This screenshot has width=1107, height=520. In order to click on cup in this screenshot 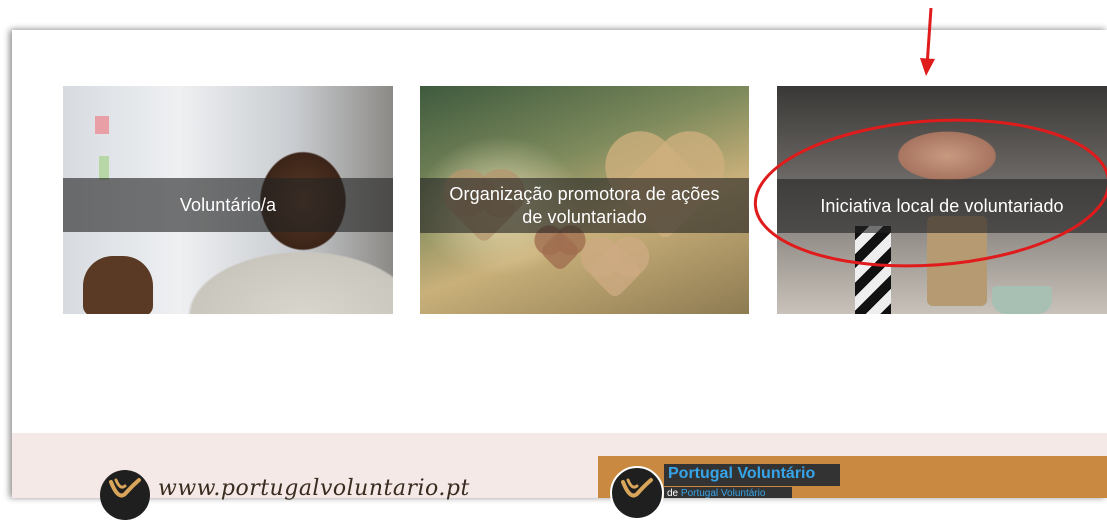, I will do `click(1022, 300)`.